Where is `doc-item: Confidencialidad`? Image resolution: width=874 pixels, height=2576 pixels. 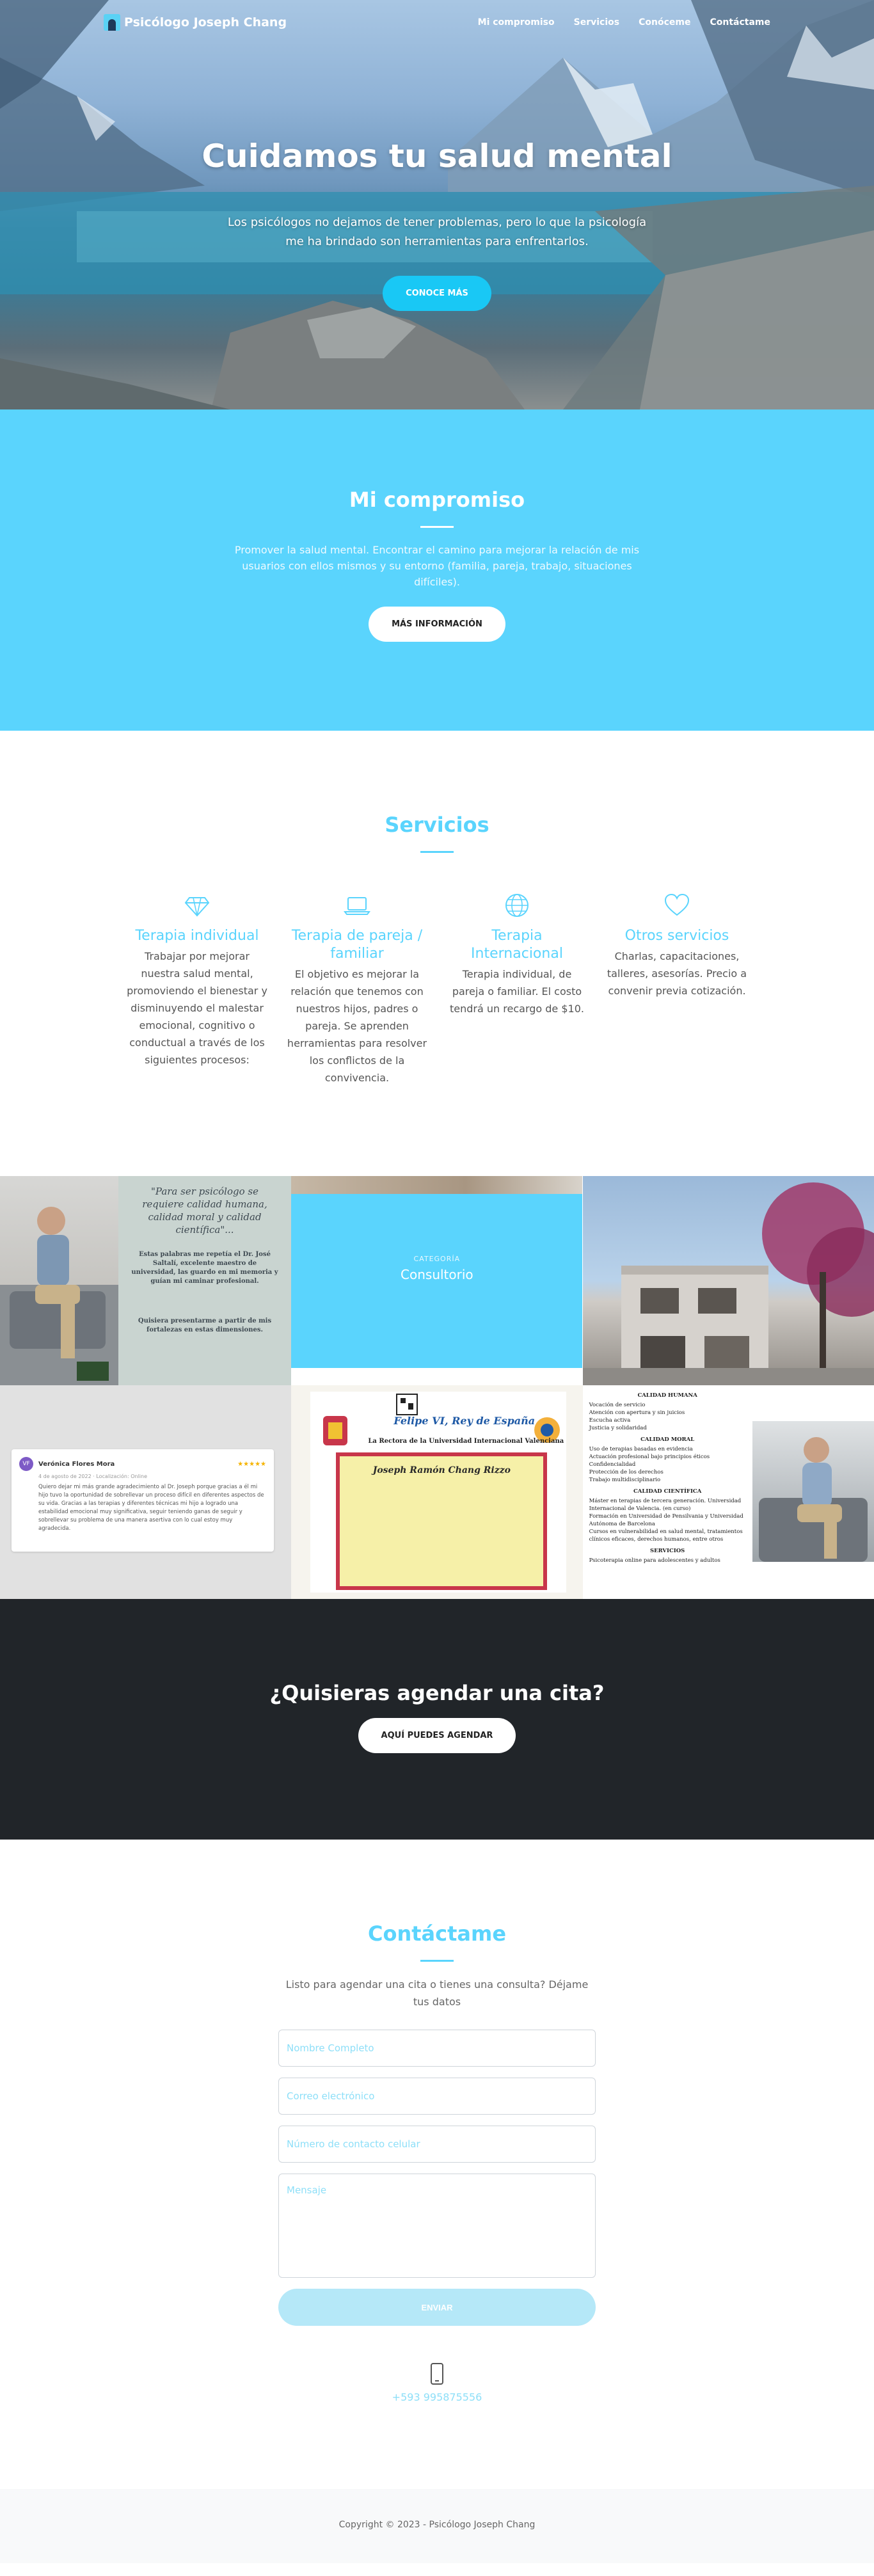
doc-item: Confidencialidad is located at coordinates (612, 1465).